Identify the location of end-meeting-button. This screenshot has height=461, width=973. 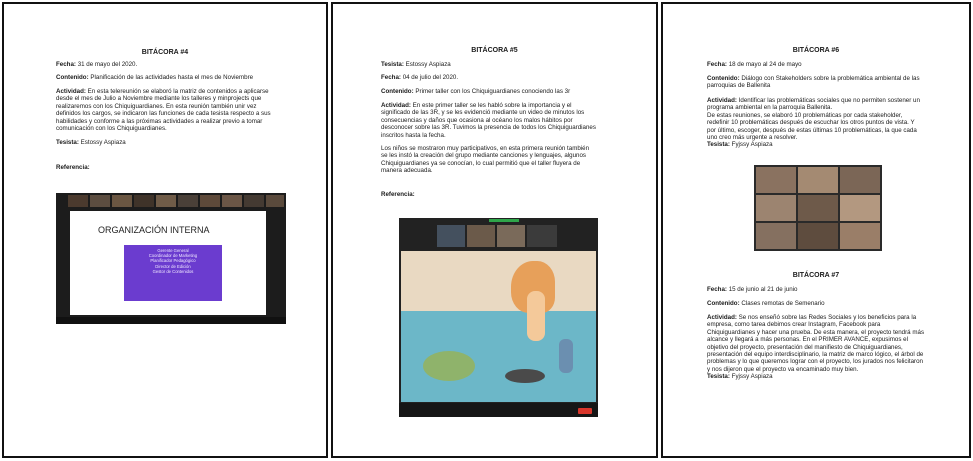
(585, 411).